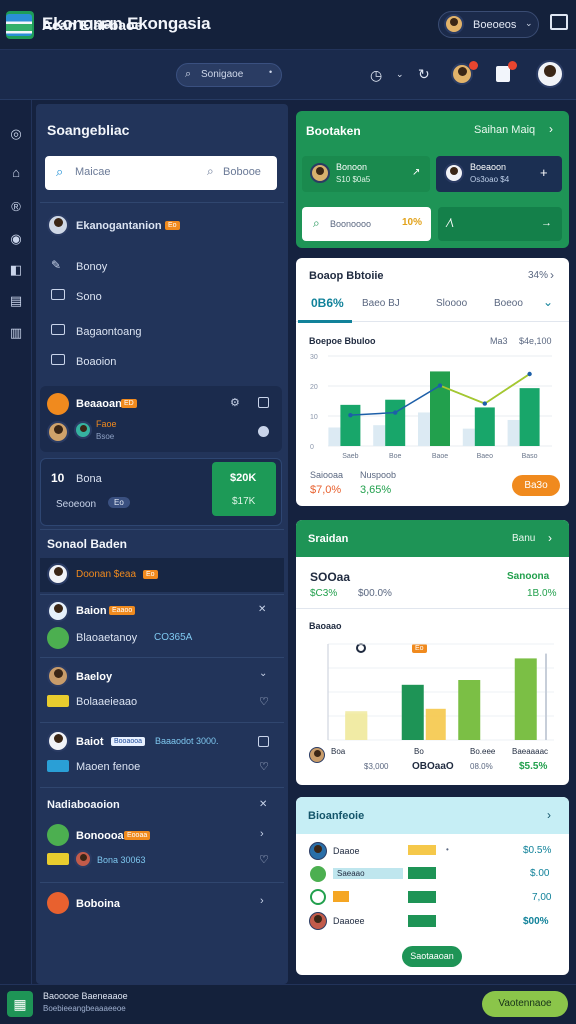 This screenshot has width=576, height=1024. What do you see at coordinates (499, 174) in the screenshot?
I see `overview-tile-2: Boeaoon Os3oao $4 +` at bounding box center [499, 174].